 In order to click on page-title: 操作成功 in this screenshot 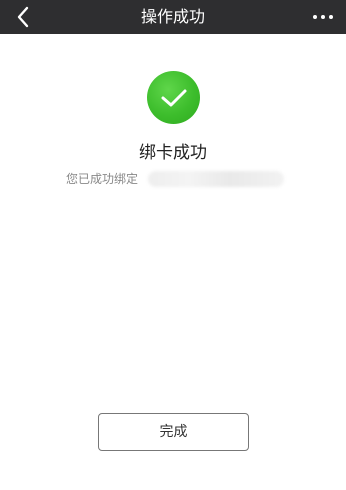, I will do `click(172, 16)`.